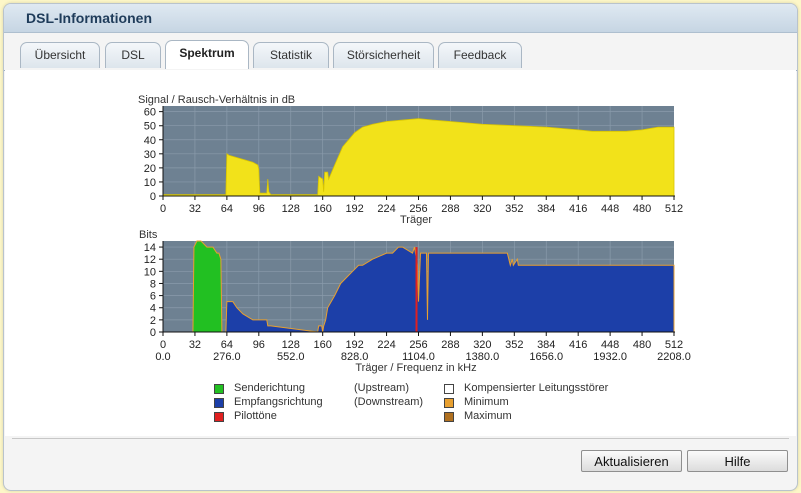 This screenshot has width=801, height=493. Describe the element at coordinates (610, 345) in the screenshot. I see `bits-x-tick-label: 448` at that location.